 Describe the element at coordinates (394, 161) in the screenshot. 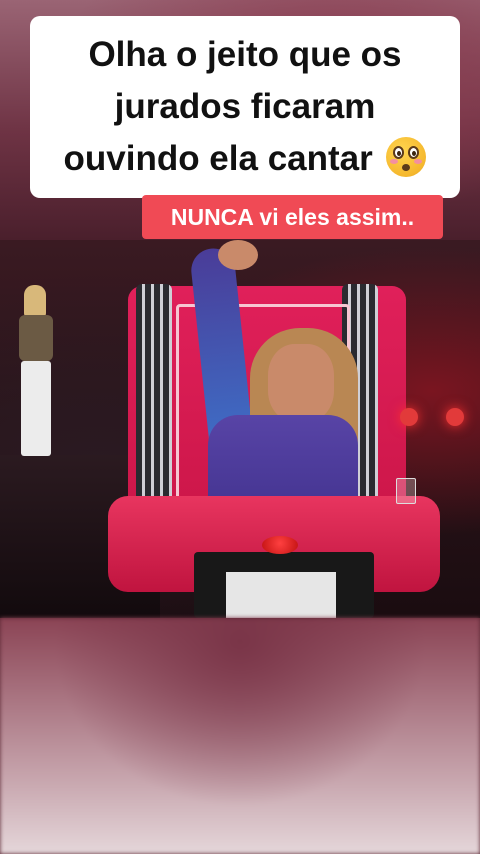

I see `emoji-cheek-left` at that location.